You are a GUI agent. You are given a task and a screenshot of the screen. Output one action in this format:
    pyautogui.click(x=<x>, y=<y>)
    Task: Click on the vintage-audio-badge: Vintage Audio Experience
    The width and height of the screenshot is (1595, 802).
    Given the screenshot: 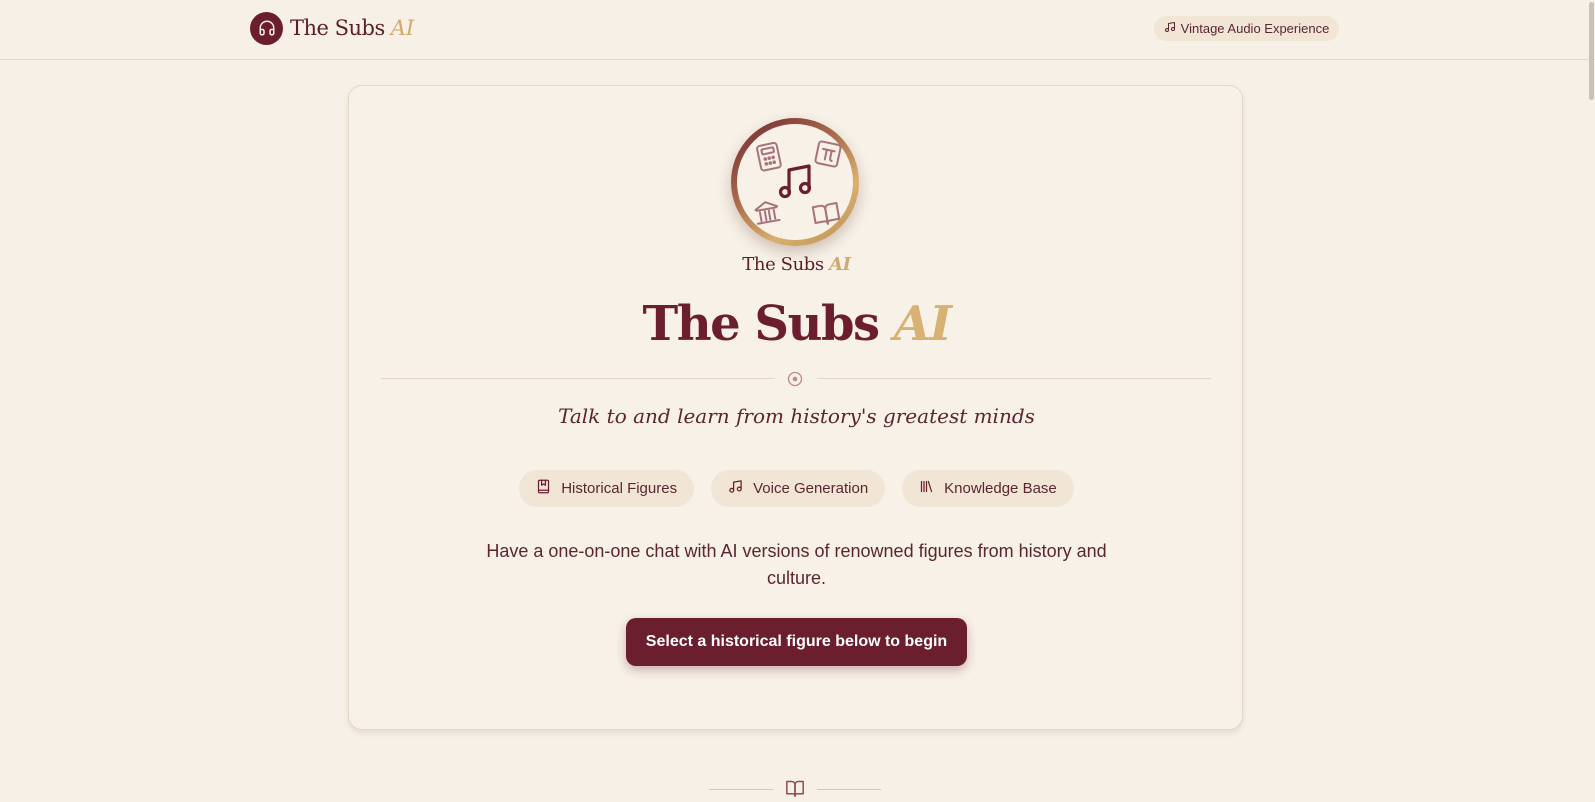 What is the action you would take?
    pyautogui.click(x=1246, y=28)
    